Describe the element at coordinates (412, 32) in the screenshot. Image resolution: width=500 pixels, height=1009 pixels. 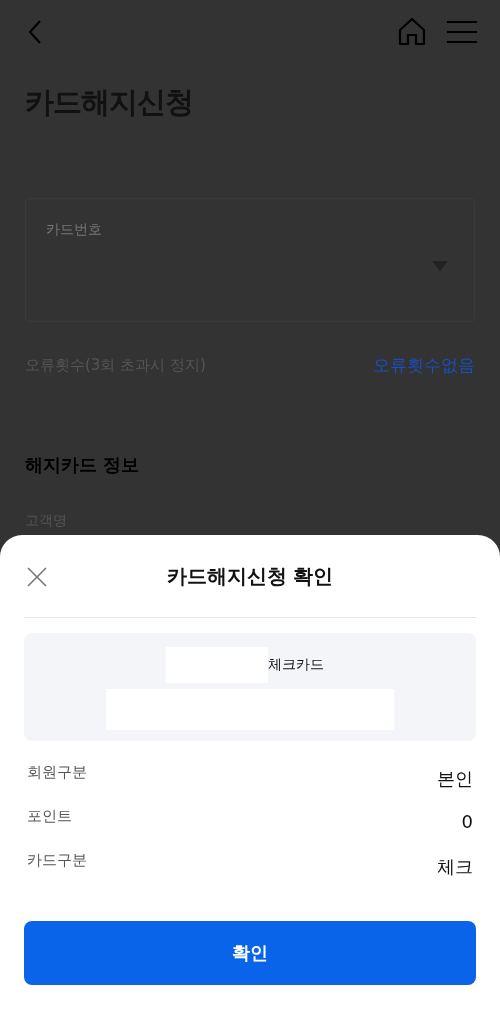
I see `home-icon` at that location.